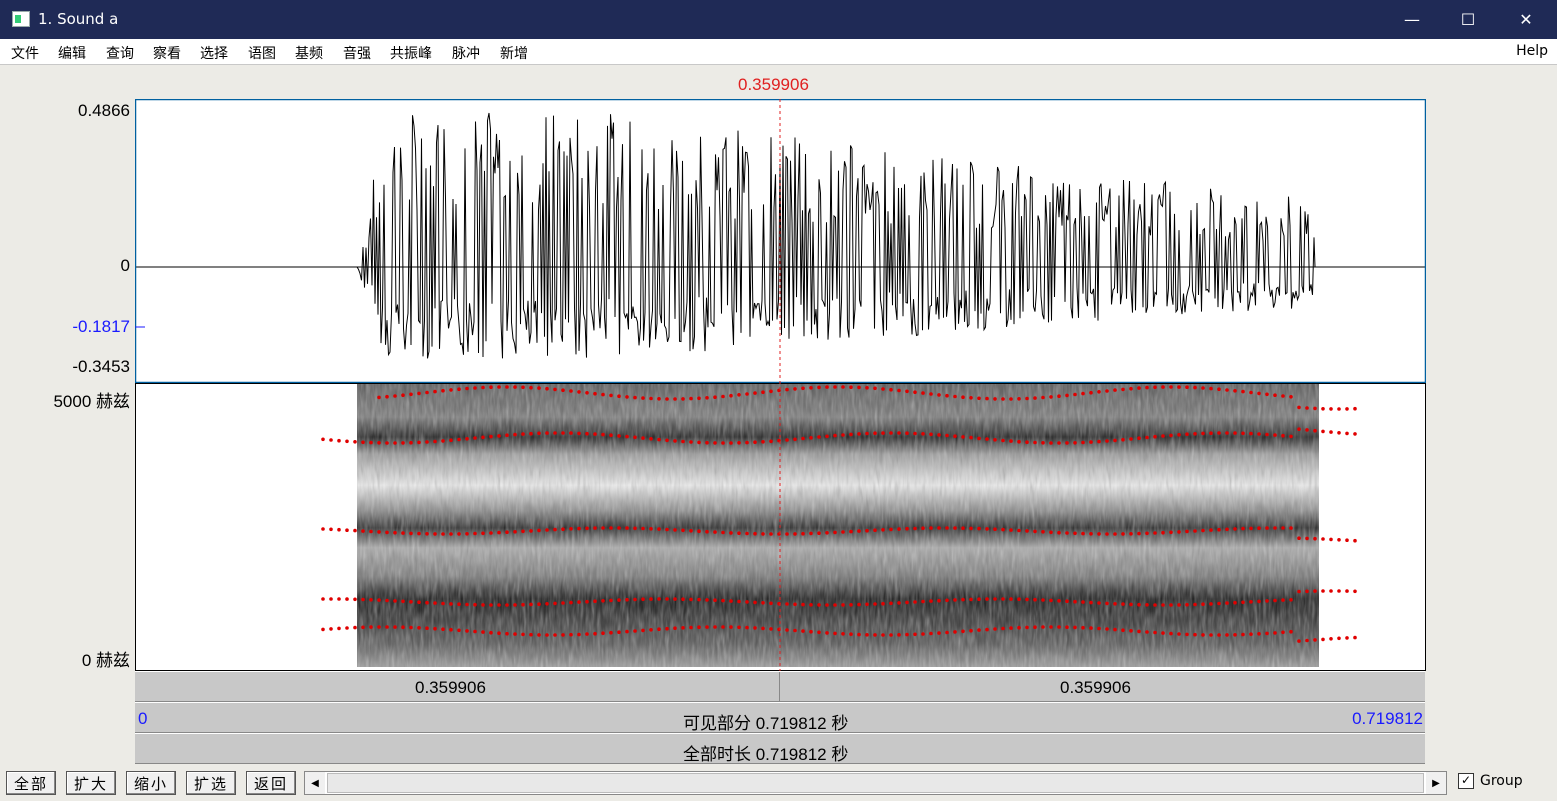 The width and height of the screenshot is (1557, 801). I want to click on bottom-toolbar: 全部 扩大 缩小 扩选 返回 ◀ ▶ ✓ Group, so click(778, 783).